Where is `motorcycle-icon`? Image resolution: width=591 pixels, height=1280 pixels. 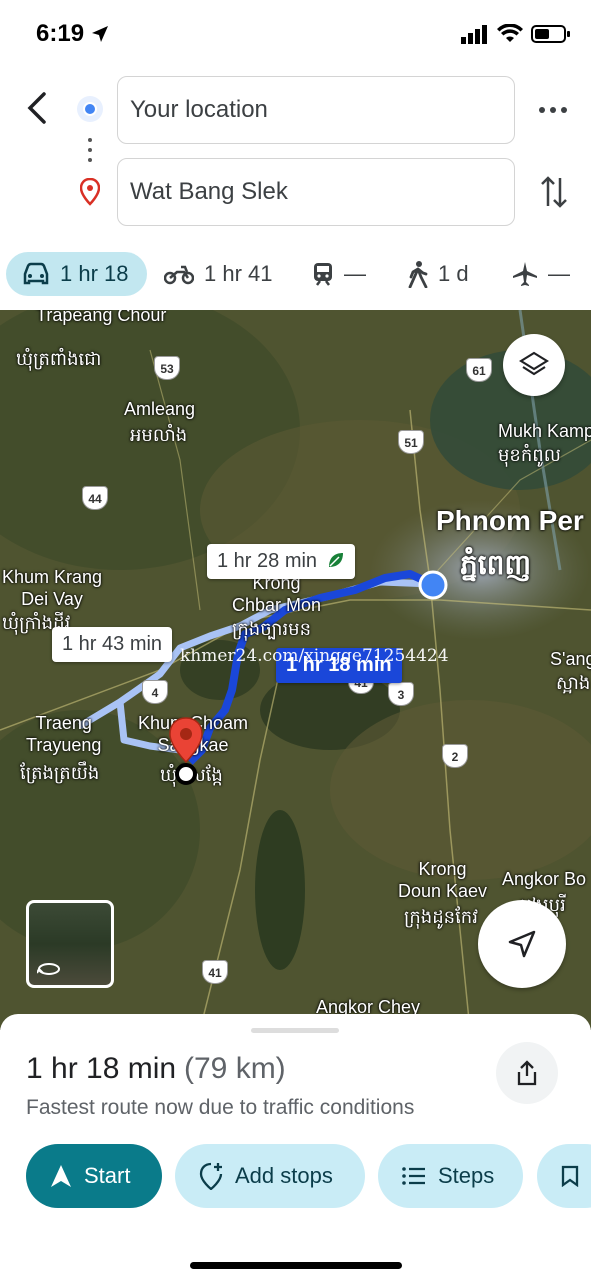
motorcycle-icon is located at coordinates (179, 275).